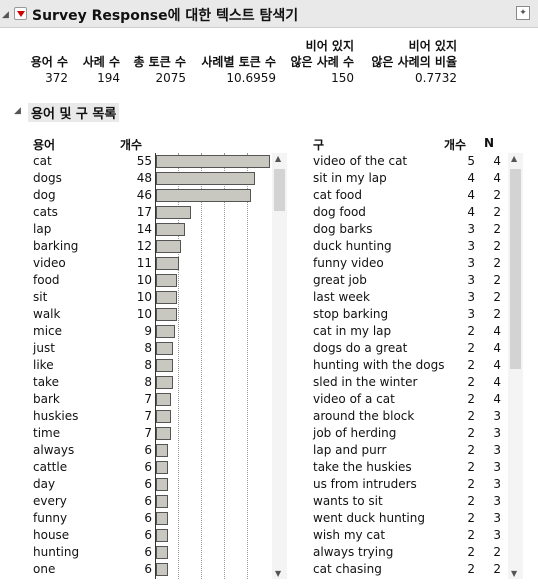  I want to click on term-count: 55, so click(144, 161).